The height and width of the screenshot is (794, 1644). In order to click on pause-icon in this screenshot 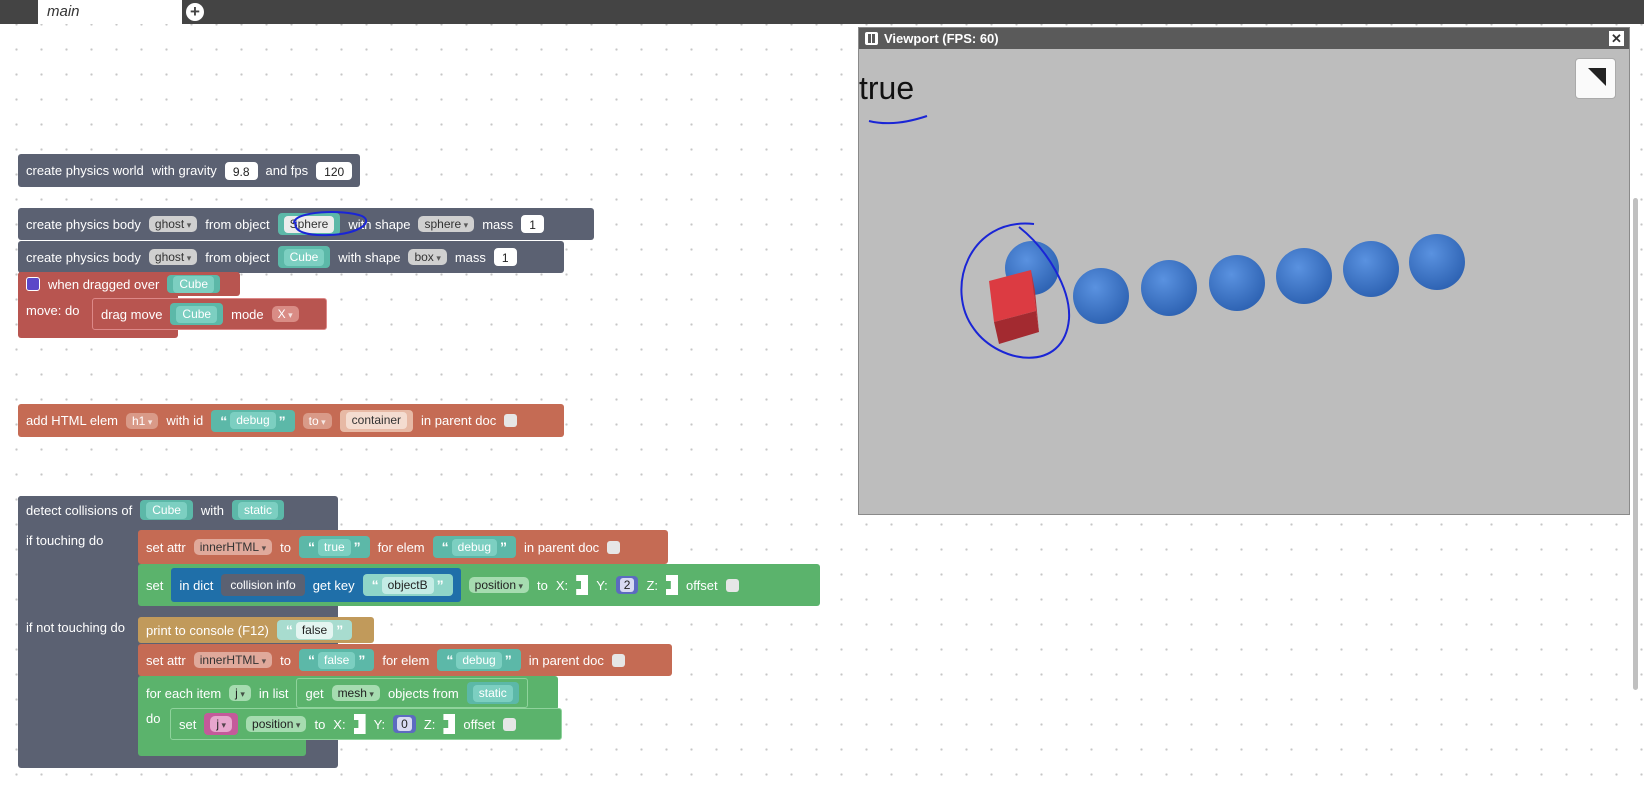, I will do `click(871, 38)`.